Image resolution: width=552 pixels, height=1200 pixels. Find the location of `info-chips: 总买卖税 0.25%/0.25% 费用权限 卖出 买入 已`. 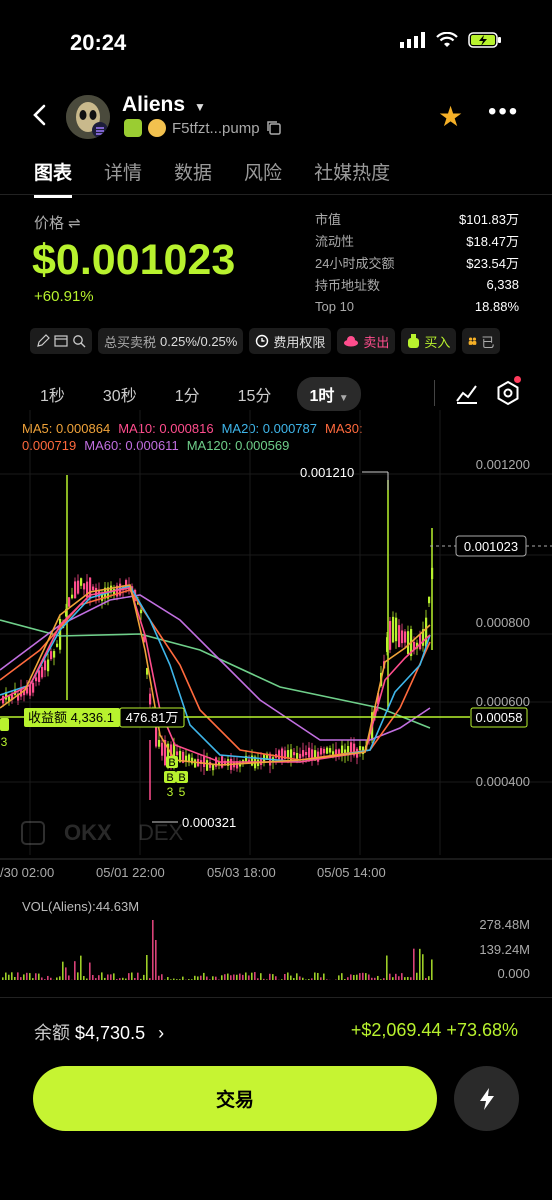

info-chips: 总买卖税 0.25%/0.25% 费用权限 卖出 买入 已 is located at coordinates (265, 341).